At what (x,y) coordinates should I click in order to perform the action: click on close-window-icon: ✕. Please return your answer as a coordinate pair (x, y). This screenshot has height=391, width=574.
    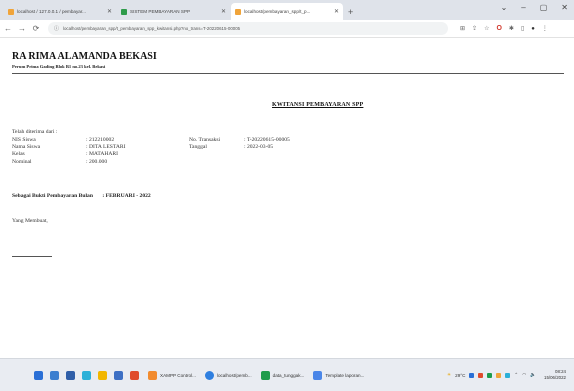
    Looking at the image, I should click on (564, 7).